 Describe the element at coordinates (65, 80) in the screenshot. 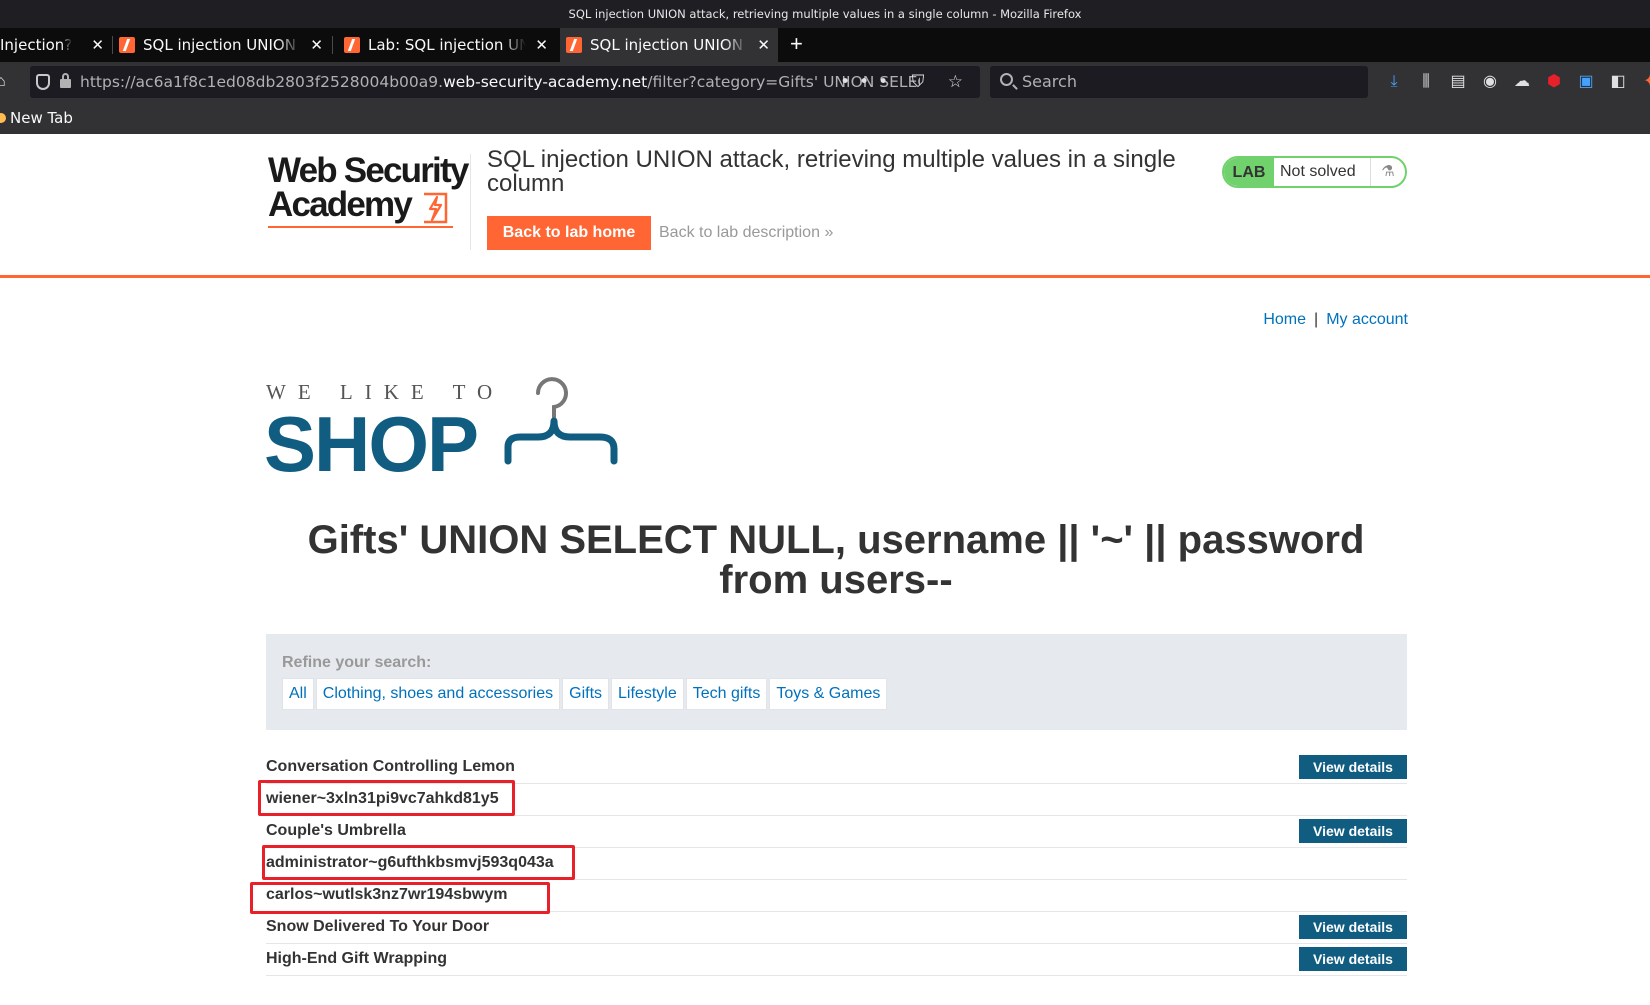

I see `lock-icon` at that location.